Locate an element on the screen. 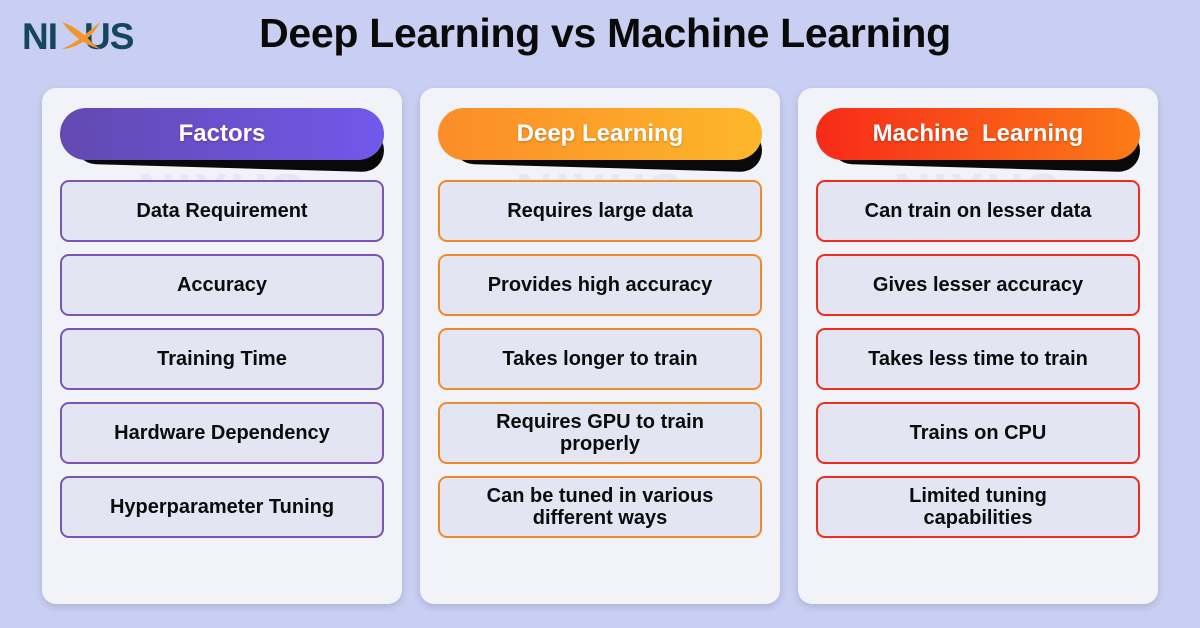  row-text: Can train on lesser data is located at coordinates (978, 210).